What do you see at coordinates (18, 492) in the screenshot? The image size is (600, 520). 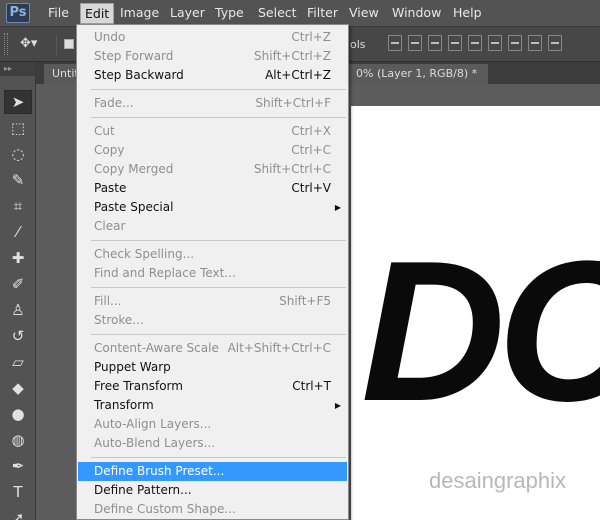 I see `type-tool-icon: T` at bounding box center [18, 492].